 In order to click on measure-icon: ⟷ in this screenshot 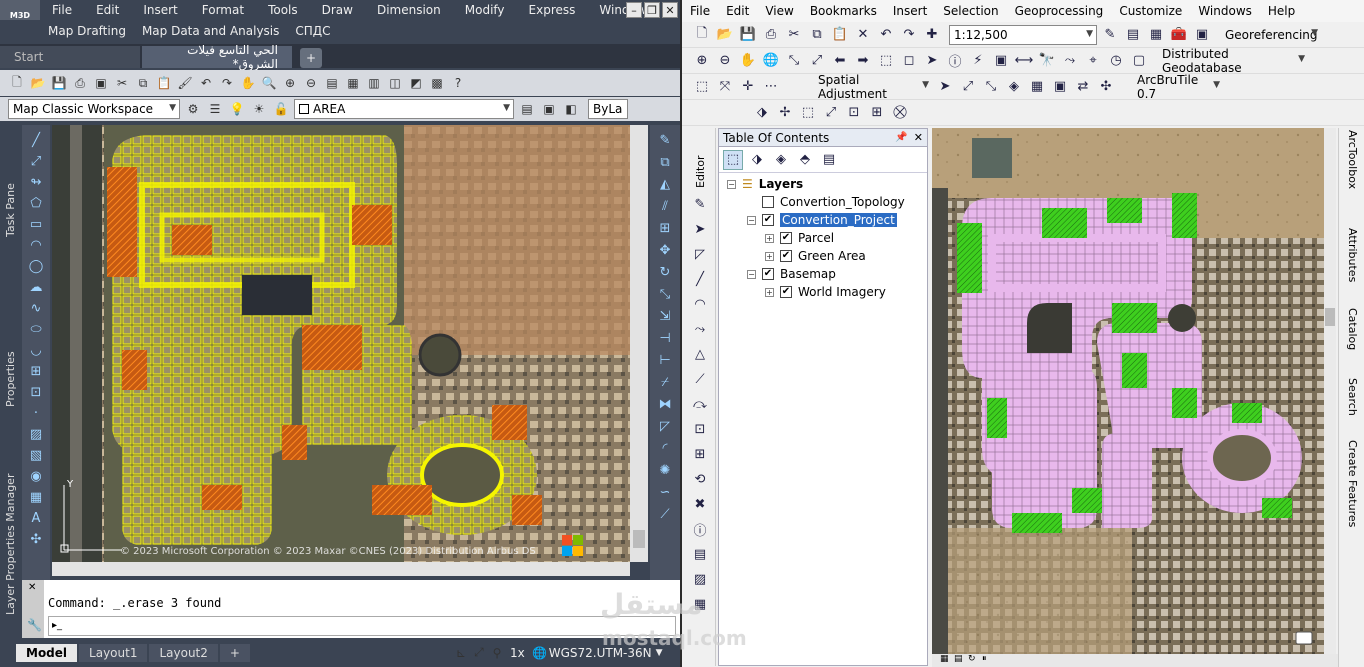, I will do `click(1024, 61)`.